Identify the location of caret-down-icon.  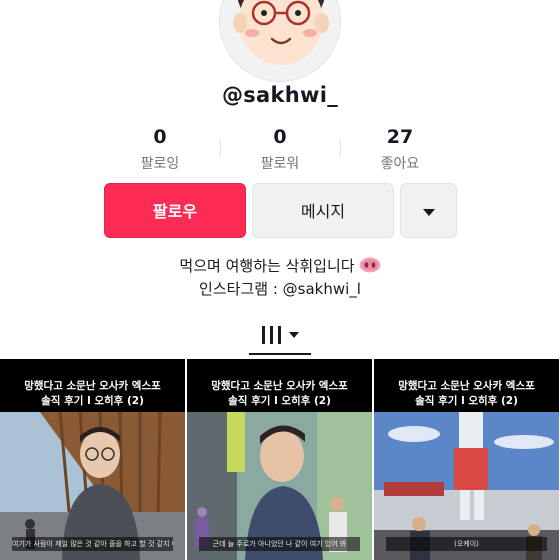
(294, 335).